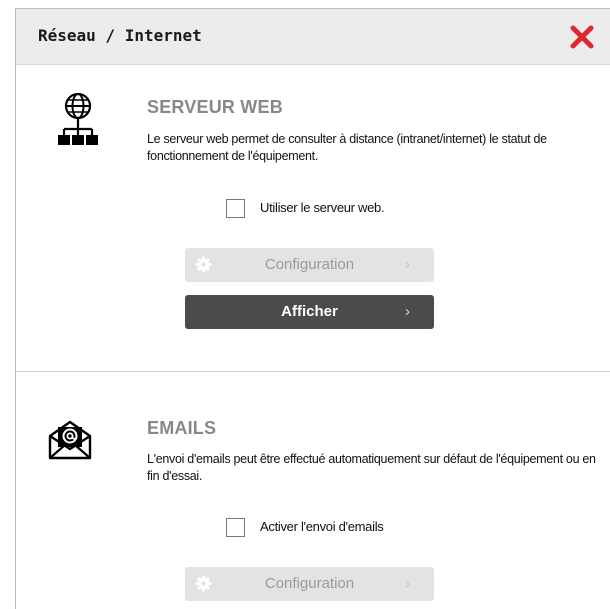 The height and width of the screenshot is (609, 610). I want to click on show-label: Afficher, so click(309, 311).